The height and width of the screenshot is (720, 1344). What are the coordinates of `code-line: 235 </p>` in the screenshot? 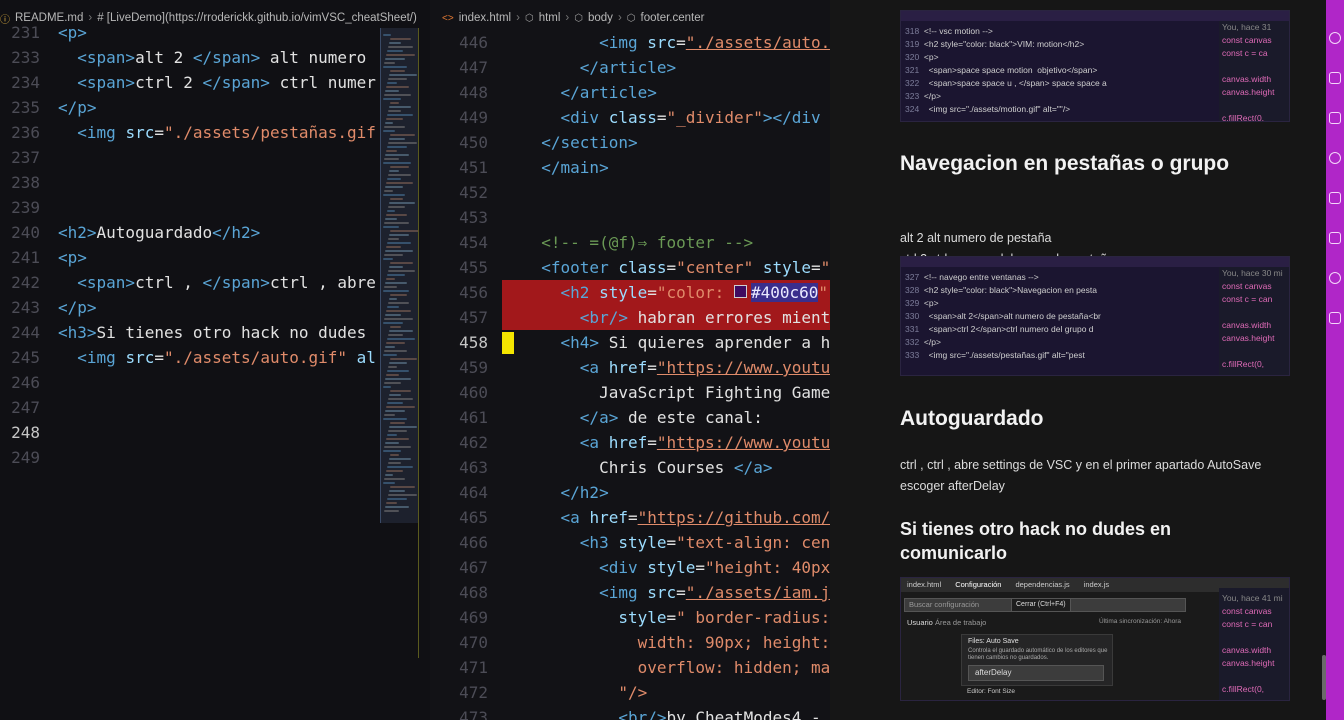 It's located at (215, 107).